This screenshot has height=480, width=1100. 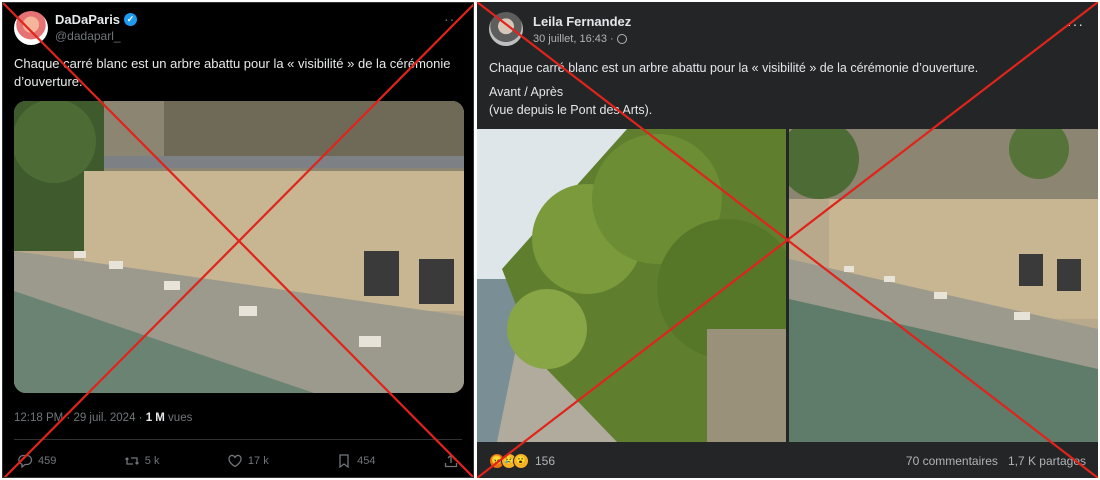 I want to click on post-stats: 70 commentaires 1,7 K partages, so click(x=996, y=461).